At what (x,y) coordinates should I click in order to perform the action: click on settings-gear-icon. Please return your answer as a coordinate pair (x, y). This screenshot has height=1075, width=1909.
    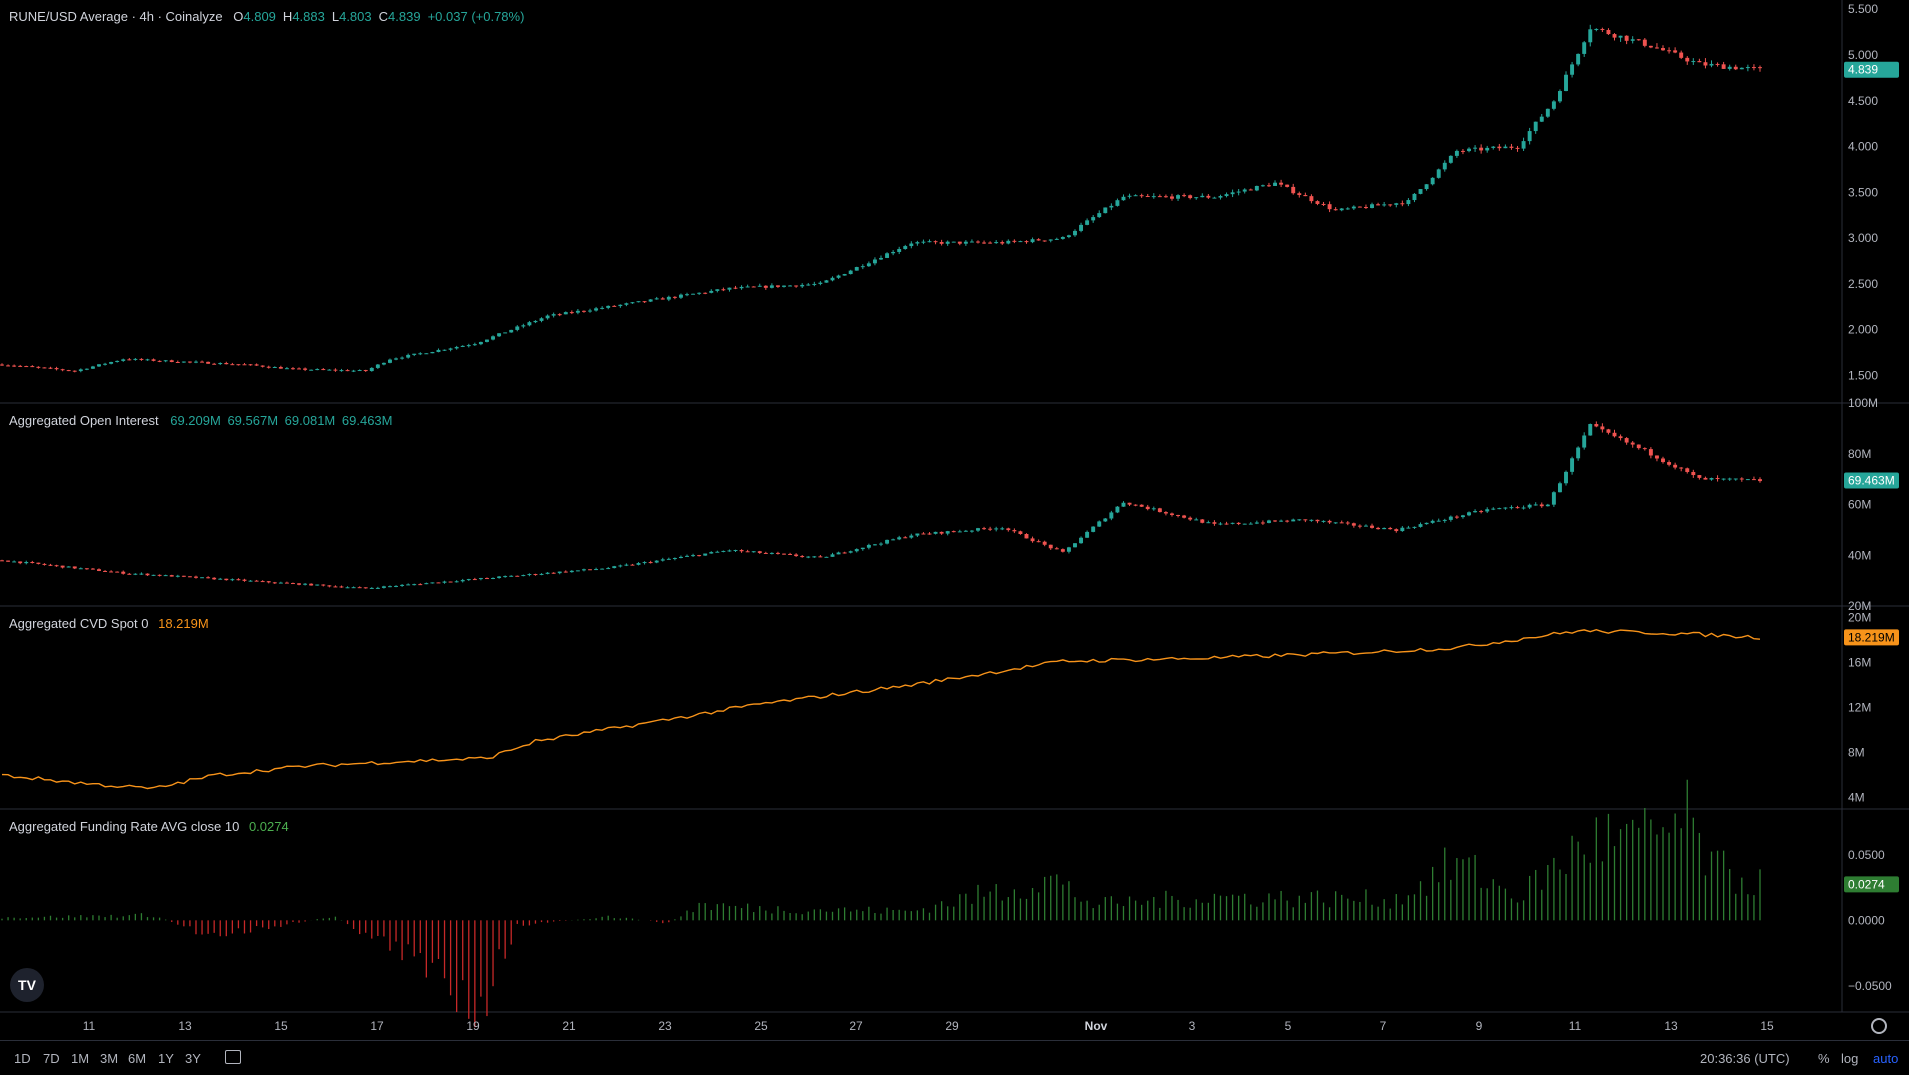
    Looking at the image, I should click on (1879, 1026).